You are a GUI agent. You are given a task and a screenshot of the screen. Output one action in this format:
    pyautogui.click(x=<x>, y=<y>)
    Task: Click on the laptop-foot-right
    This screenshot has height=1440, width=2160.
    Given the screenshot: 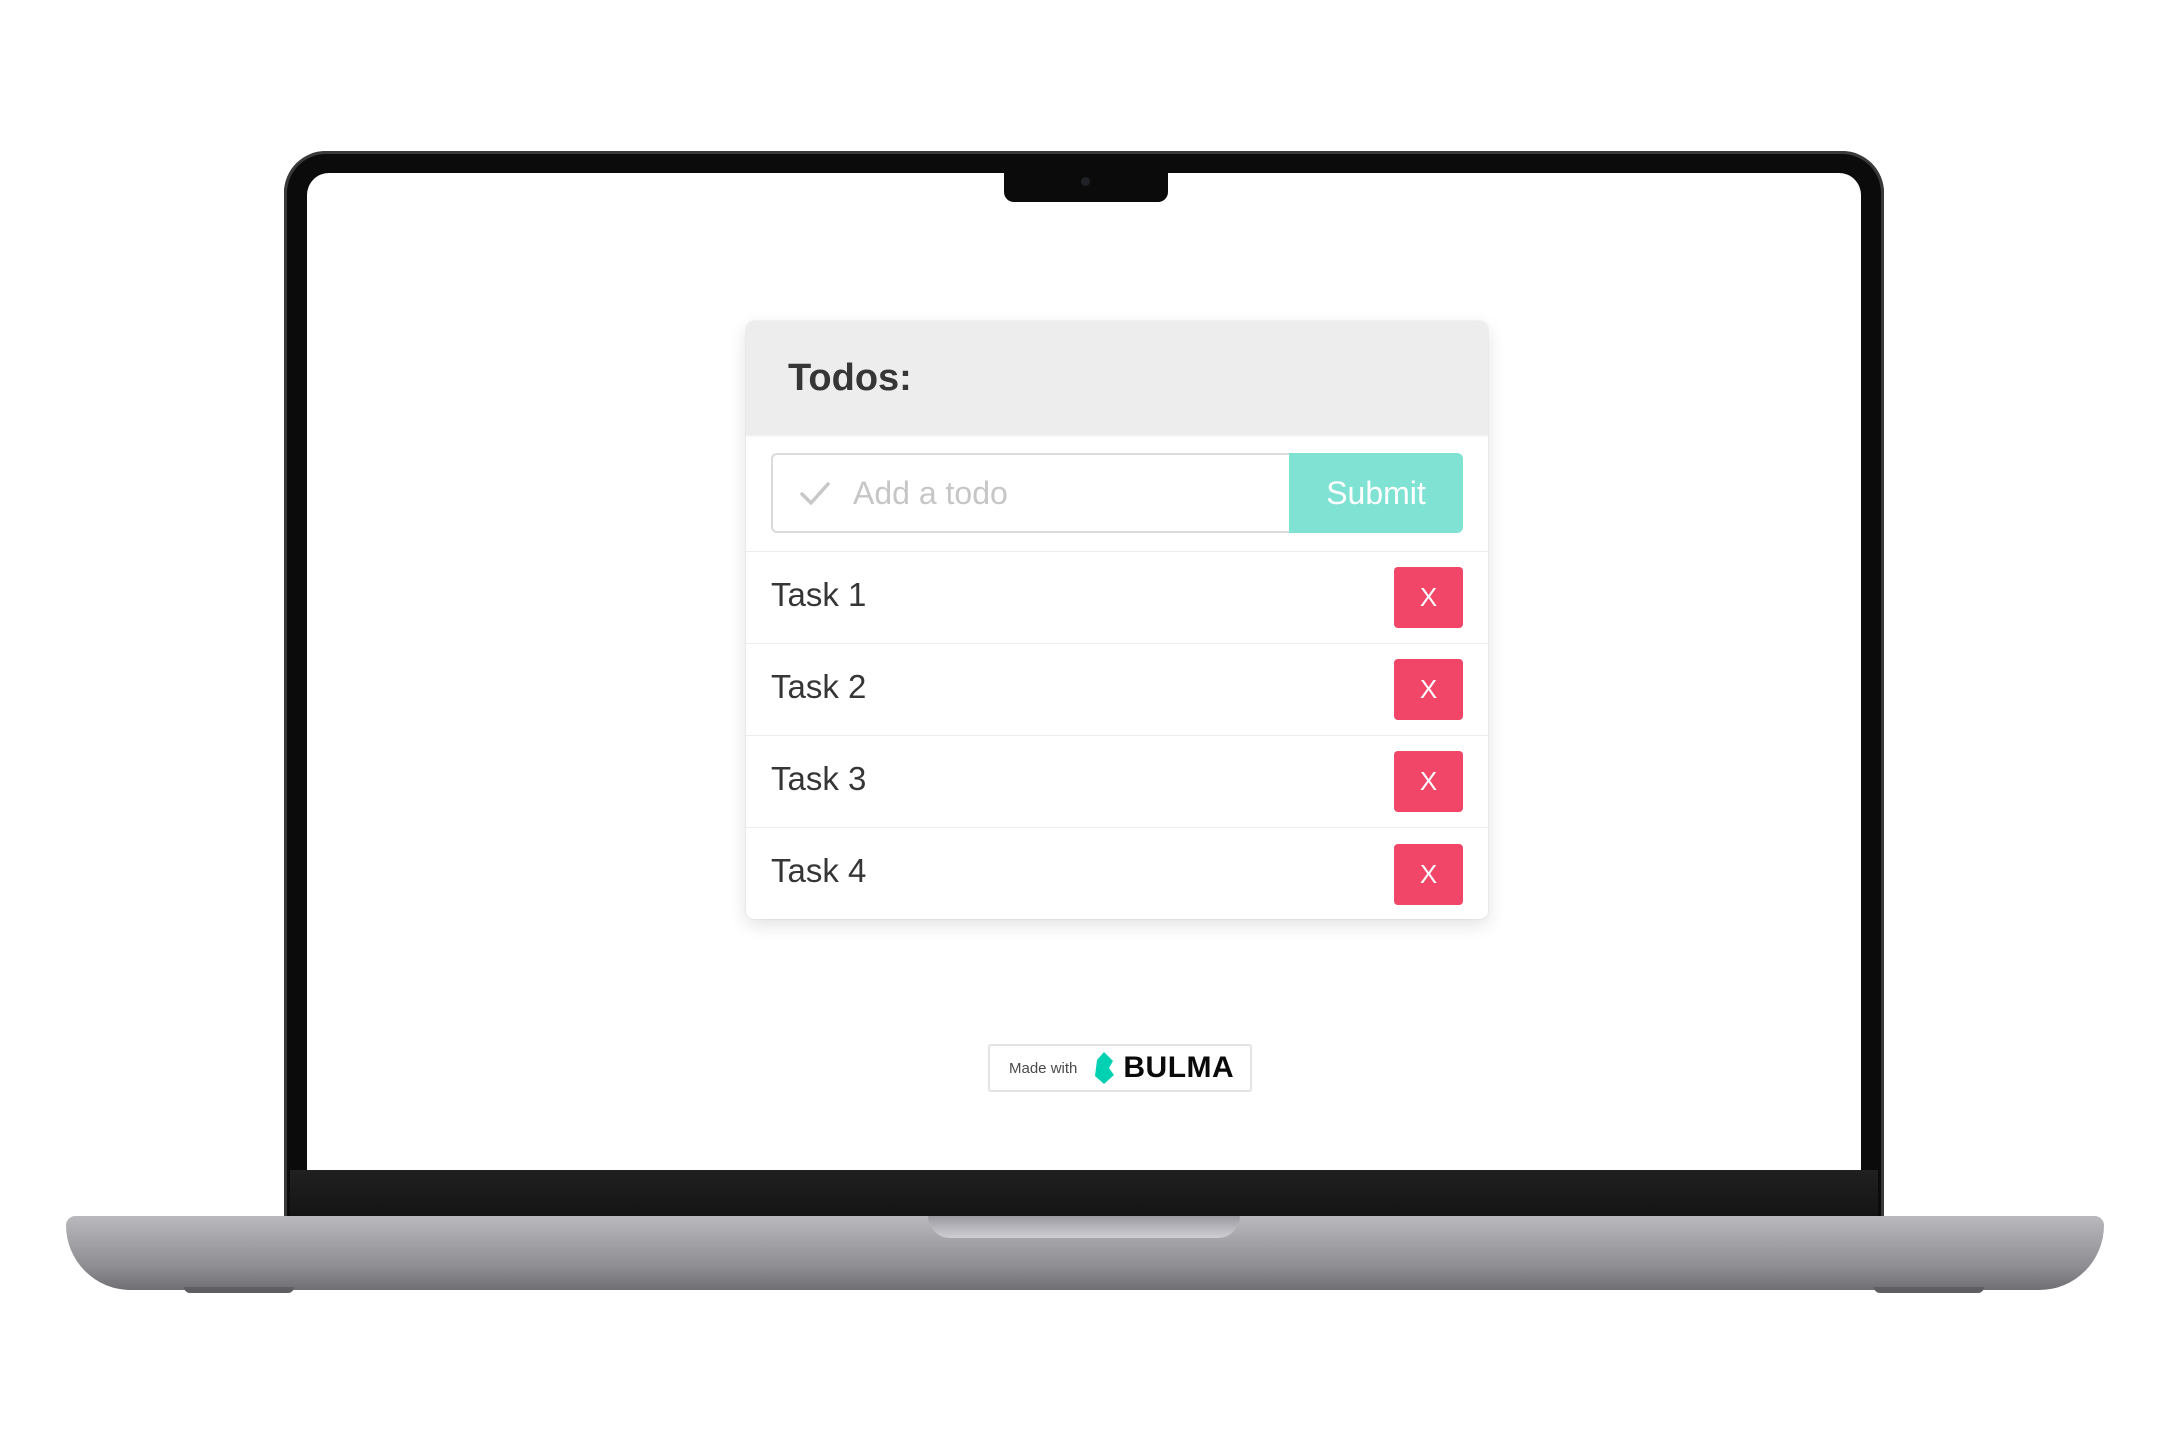 What is the action you would take?
    pyautogui.click(x=1929, y=1290)
    